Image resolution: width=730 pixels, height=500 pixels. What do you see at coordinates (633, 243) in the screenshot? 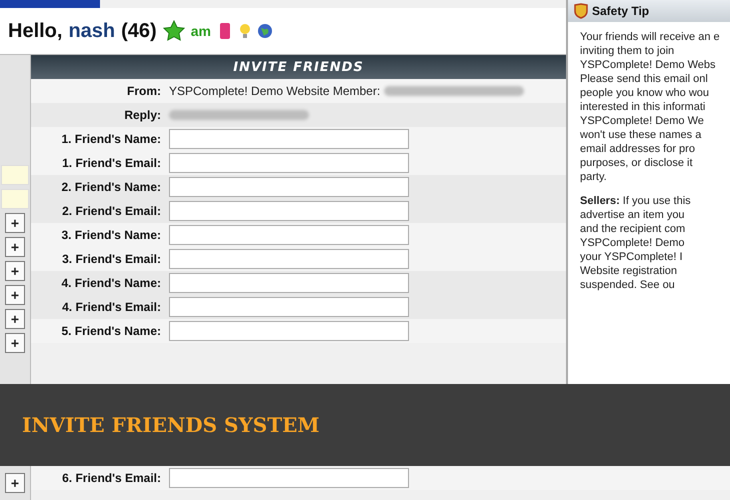
I see `tip-text-line: YSPComplete! Demo` at bounding box center [633, 243].